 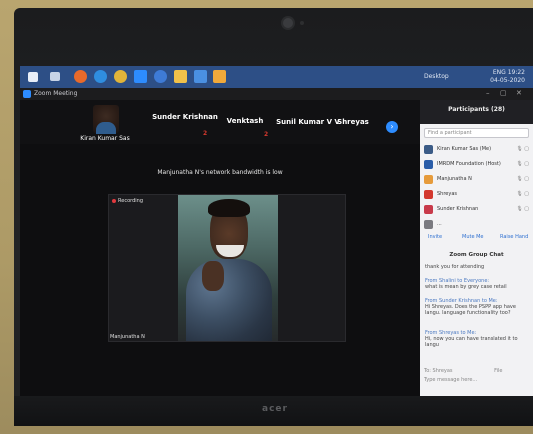 I want to click on zoom-logo-icon, so click(x=27, y=94).